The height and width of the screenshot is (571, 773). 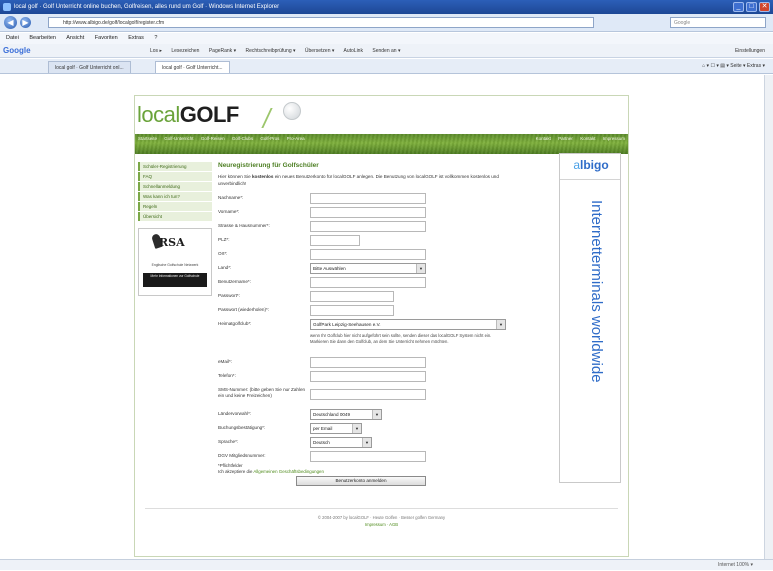 What do you see at coordinates (209, 114) in the screenshot?
I see `logo-text-bold: GOLF` at bounding box center [209, 114].